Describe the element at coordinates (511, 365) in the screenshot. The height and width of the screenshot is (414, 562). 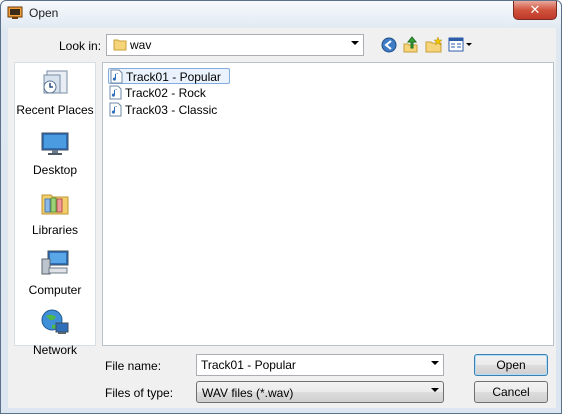
I see `open-button: Open` at that location.